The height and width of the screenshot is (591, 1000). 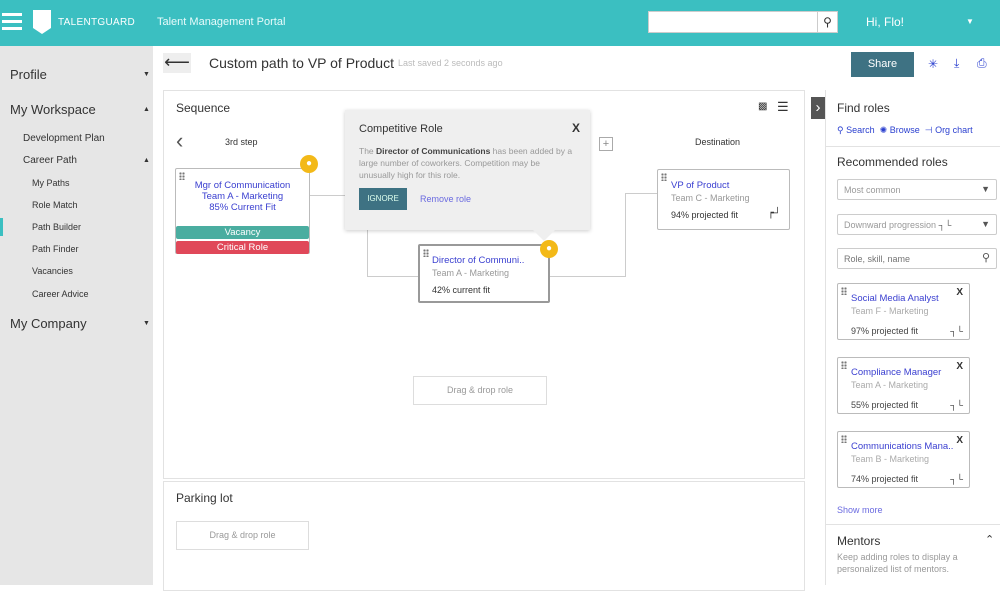 I want to click on role-title: Mgr of Communication, so click(x=242, y=185).